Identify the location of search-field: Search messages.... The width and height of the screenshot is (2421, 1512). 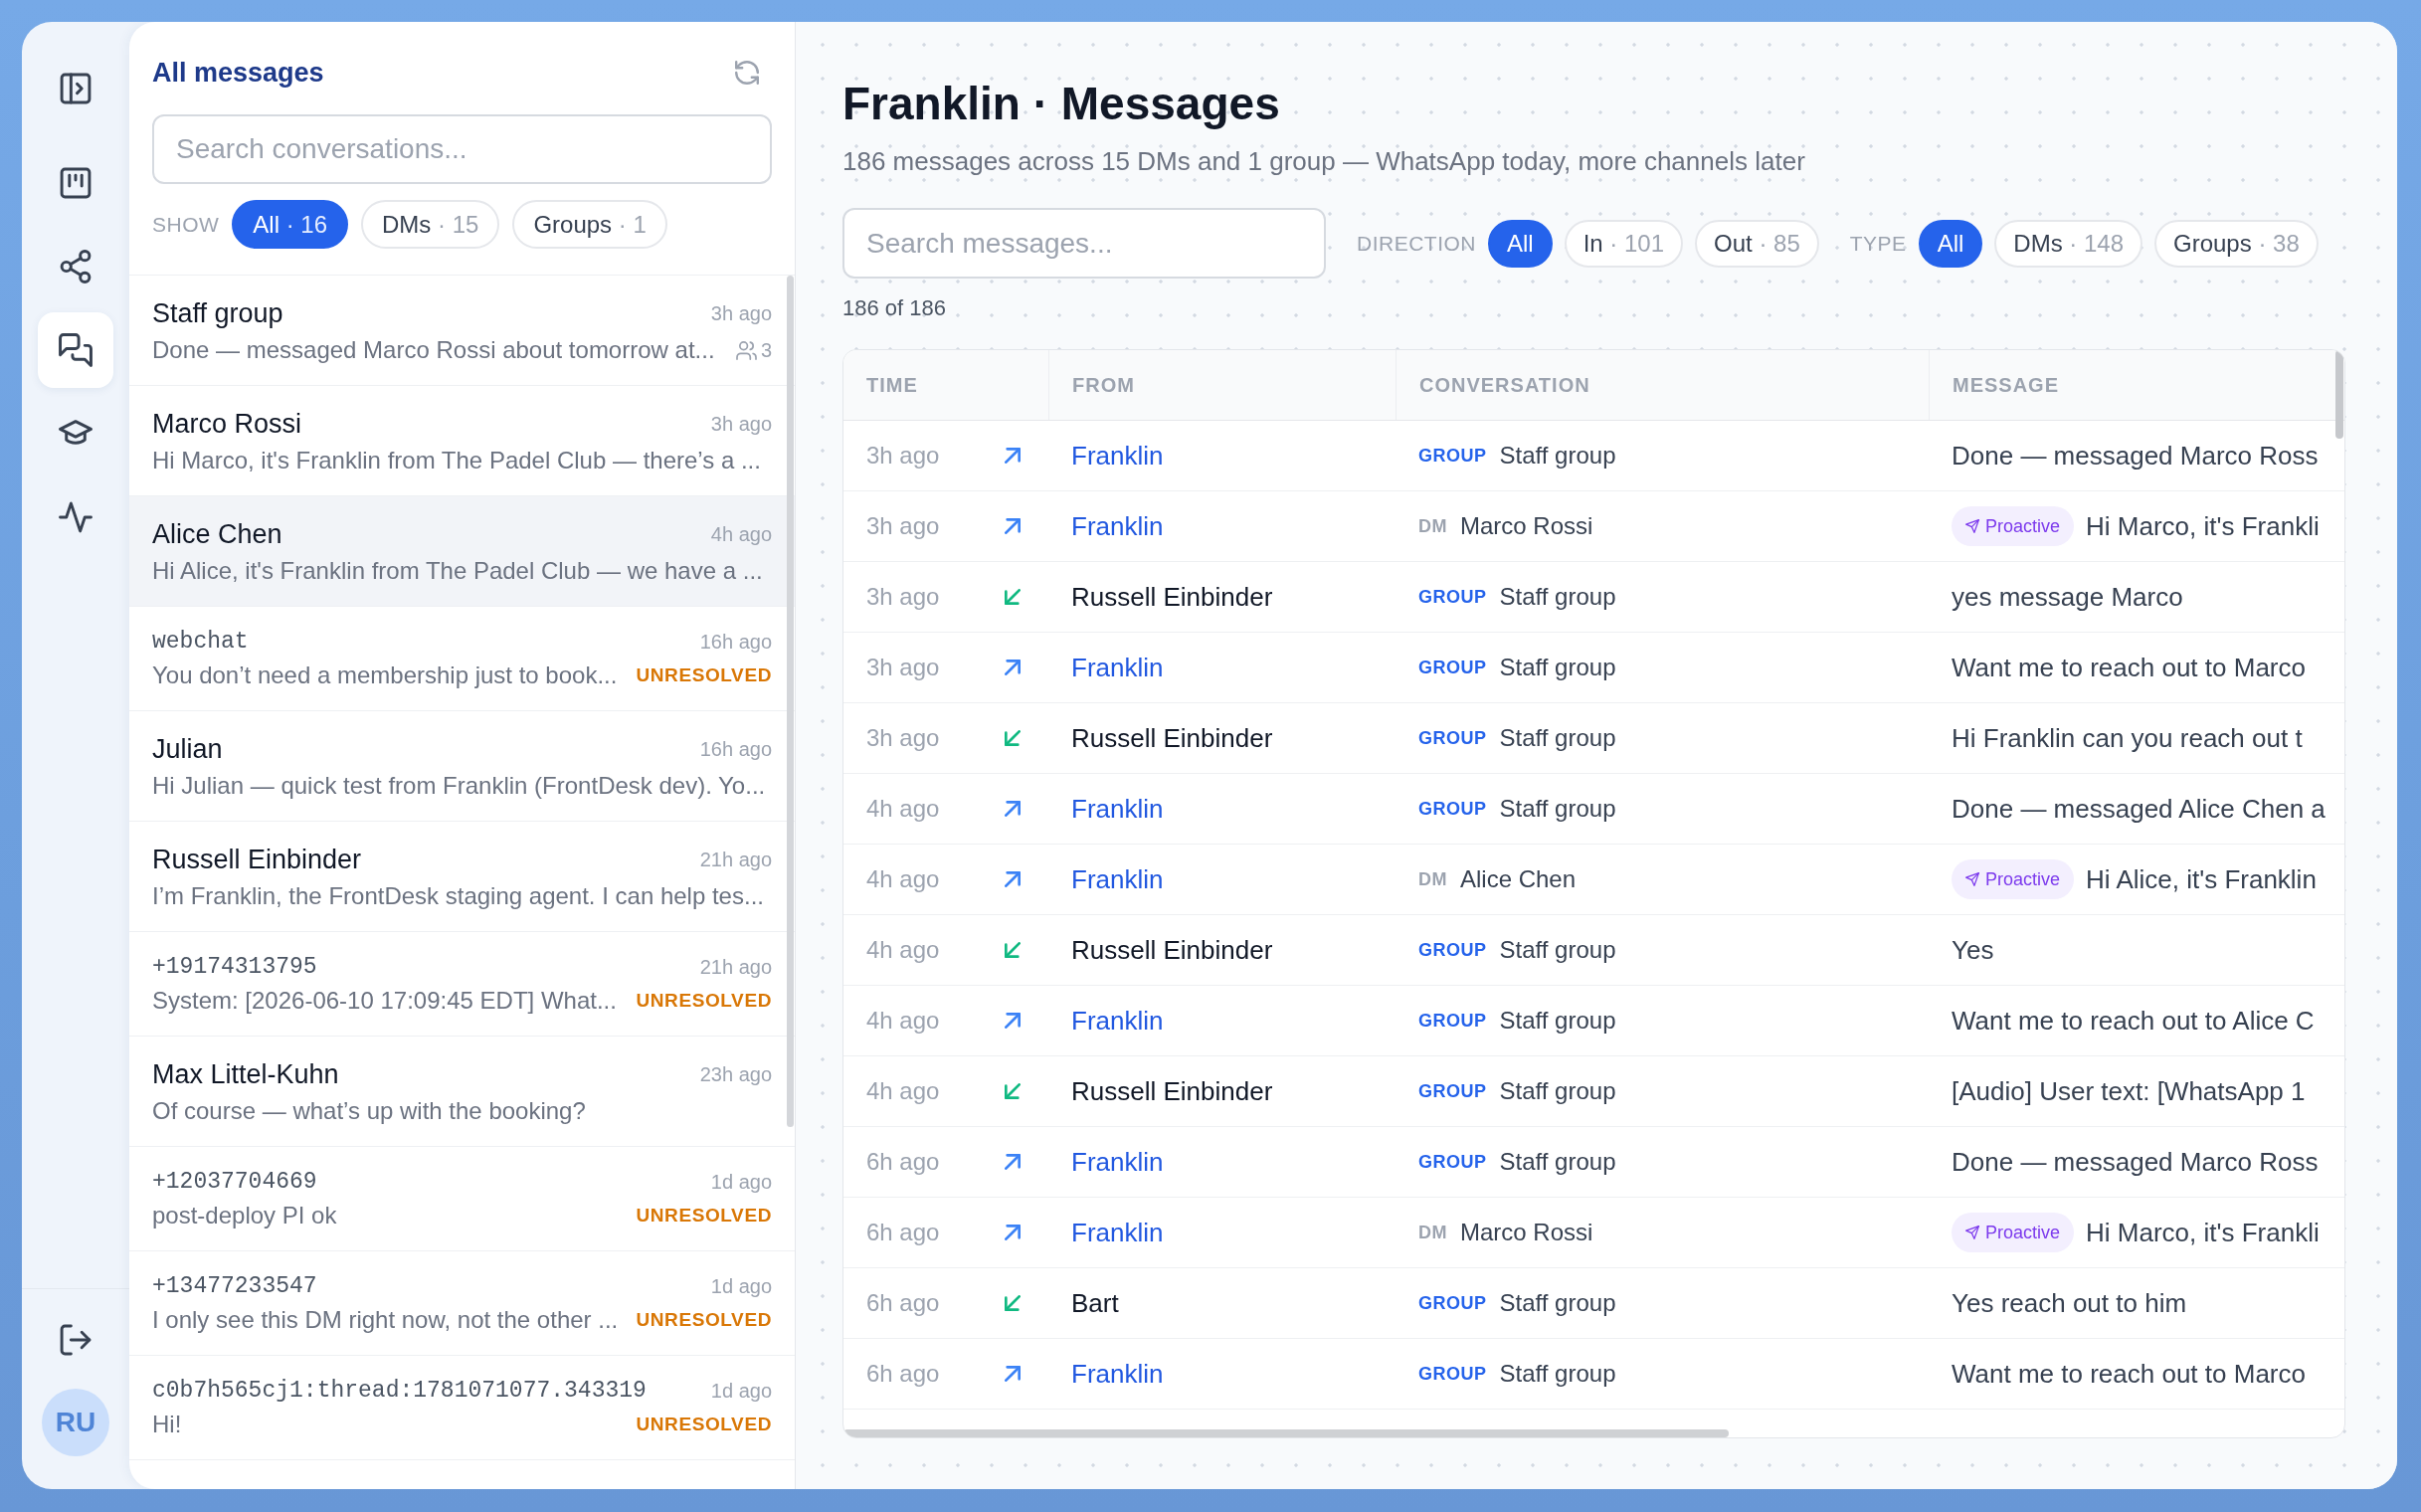
(1084, 243).